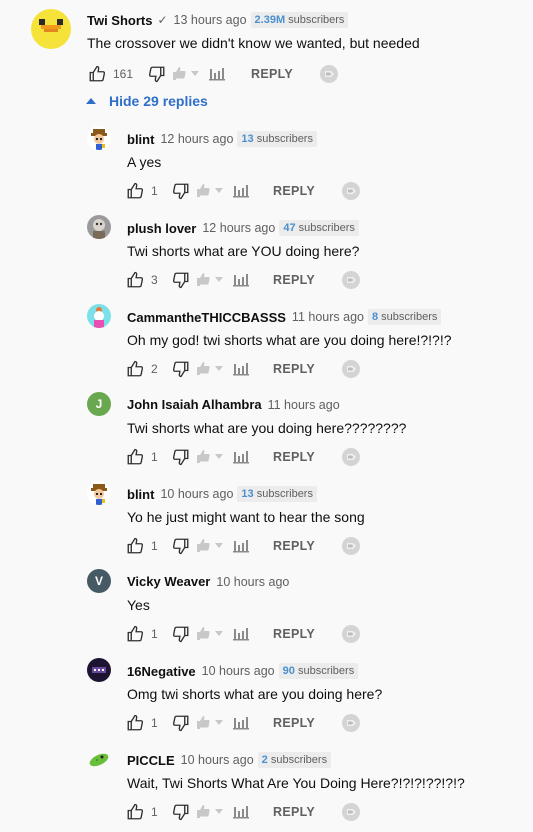 Image resolution: width=533 pixels, height=832 pixels. Describe the element at coordinates (119, 20) in the screenshot. I see `author-name: Twi Shorts` at that location.